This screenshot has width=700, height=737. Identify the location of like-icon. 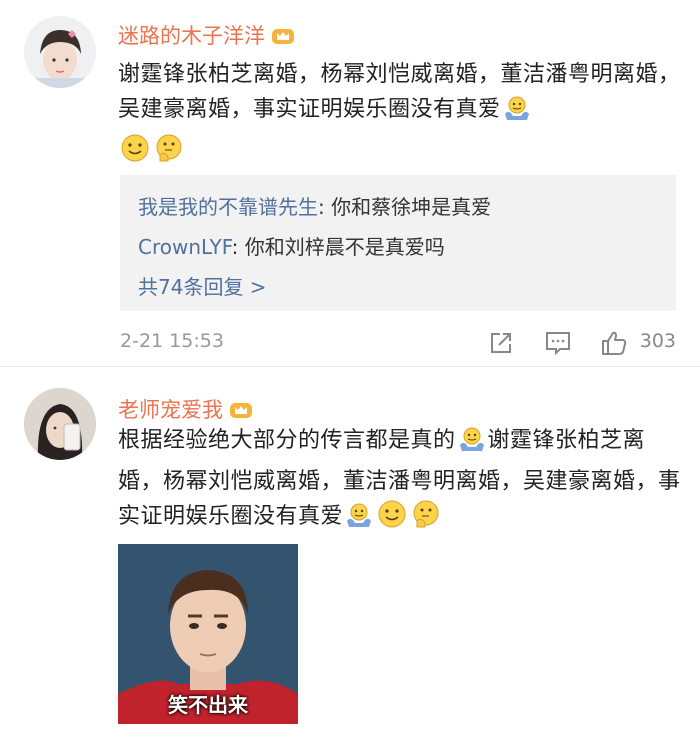
(614, 345).